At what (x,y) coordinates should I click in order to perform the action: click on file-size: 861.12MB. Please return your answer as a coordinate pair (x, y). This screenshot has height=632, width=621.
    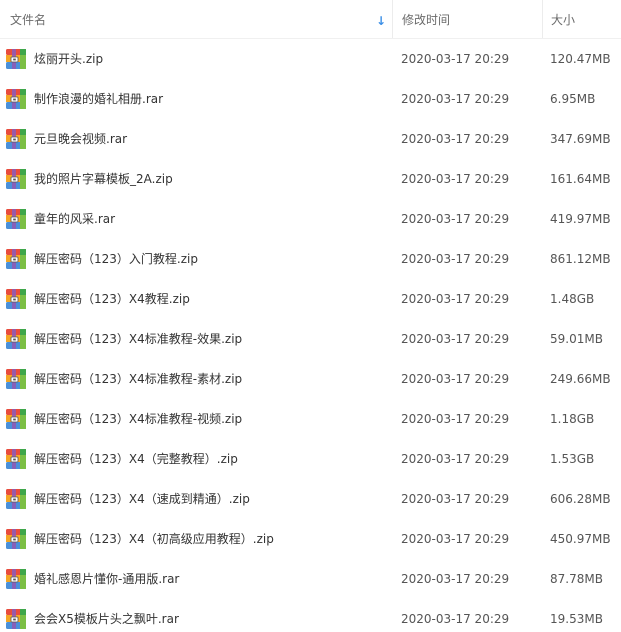
    Looking at the image, I should click on (580, 259).